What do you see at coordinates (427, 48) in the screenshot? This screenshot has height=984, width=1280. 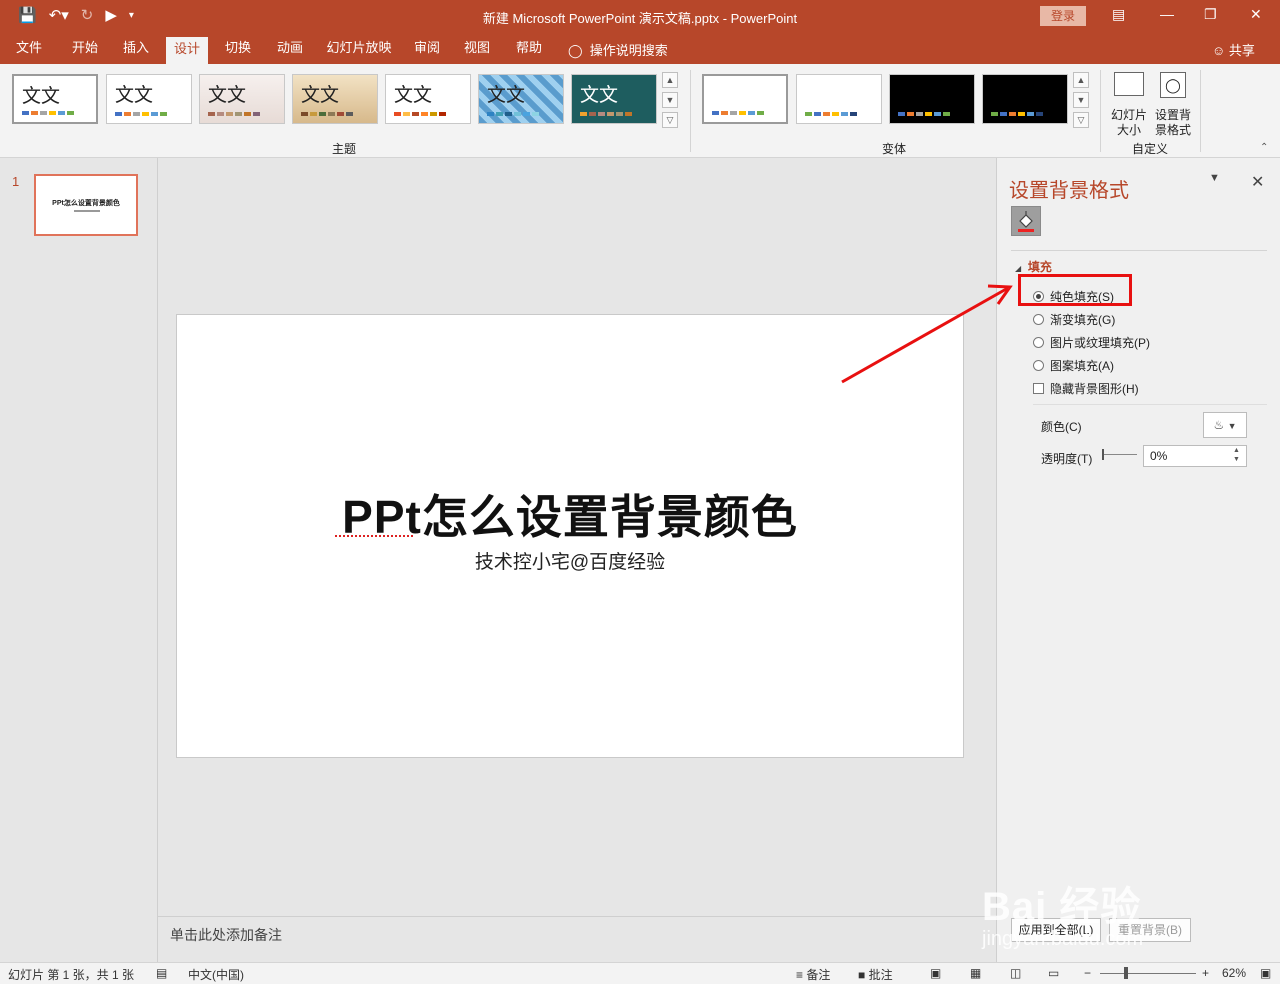 I see `tab-review: 审阅` at bounding box center [427, 48].